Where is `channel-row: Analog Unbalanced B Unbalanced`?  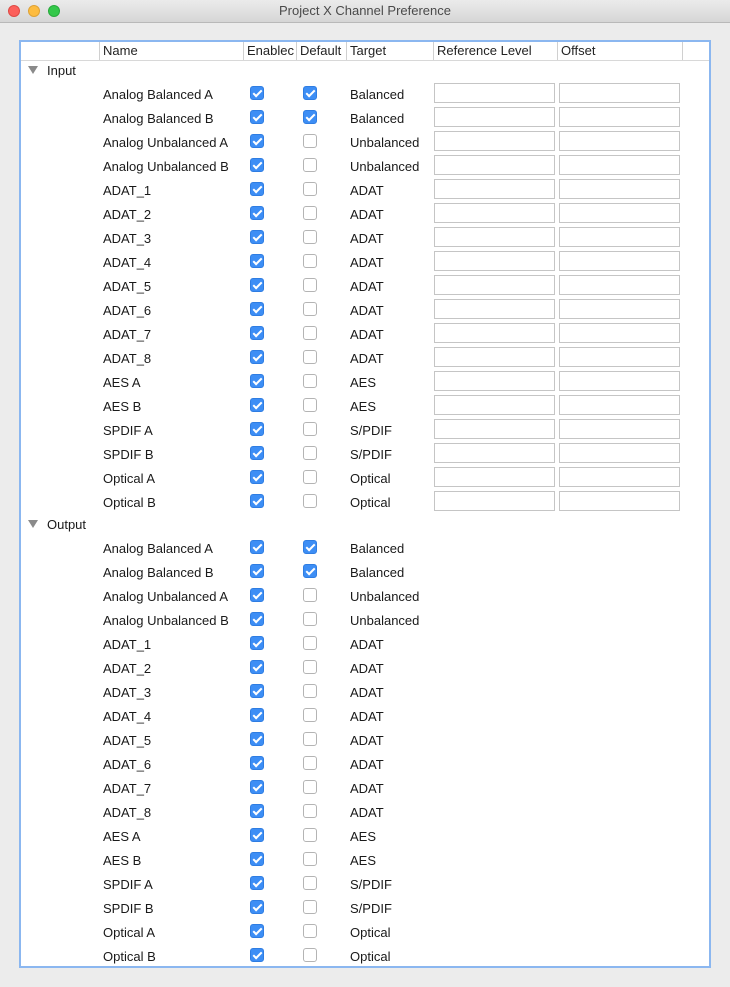 channel-row: Analog Unbalanced B Unbalanced is located at coordinates (365, 620).